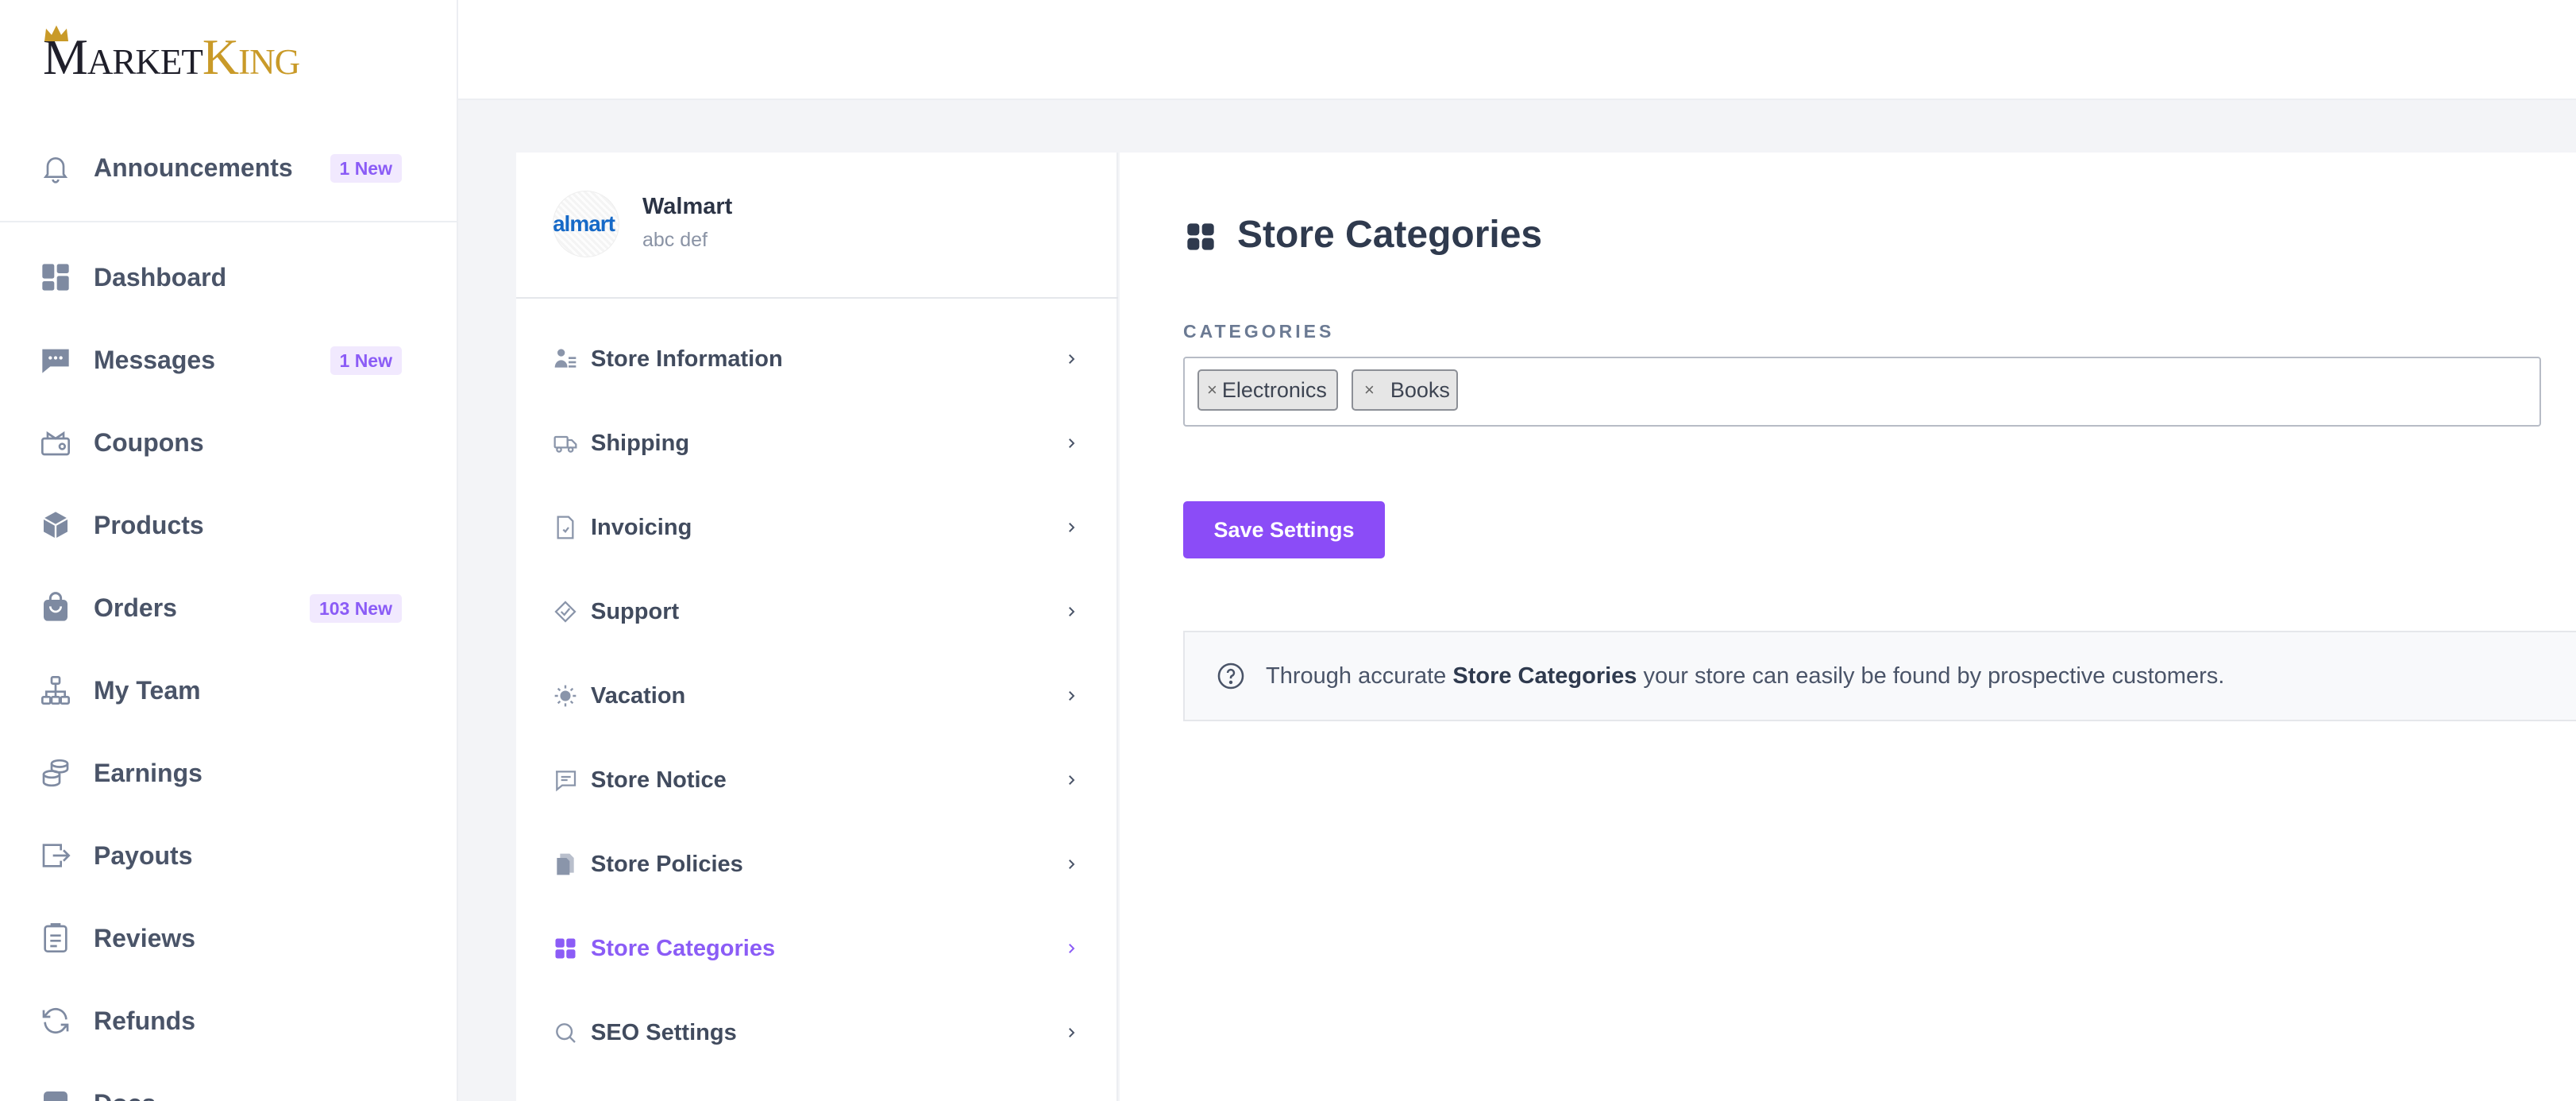 The image size is (2576, 1101). Describe the element at coordinates (220, 360) in the screenshot. I see `sidebar-item-messages: Messages 1 New` at that location.